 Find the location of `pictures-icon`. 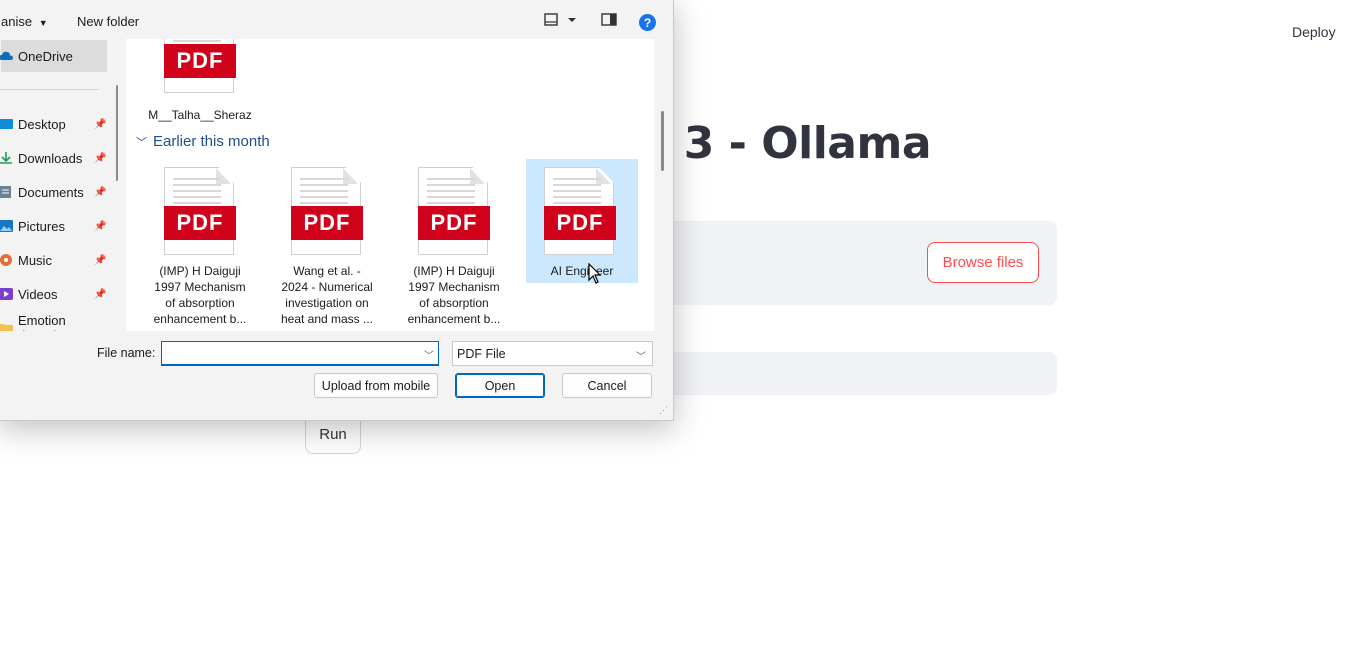

pictures-icon is located at coordinates (6, 226).